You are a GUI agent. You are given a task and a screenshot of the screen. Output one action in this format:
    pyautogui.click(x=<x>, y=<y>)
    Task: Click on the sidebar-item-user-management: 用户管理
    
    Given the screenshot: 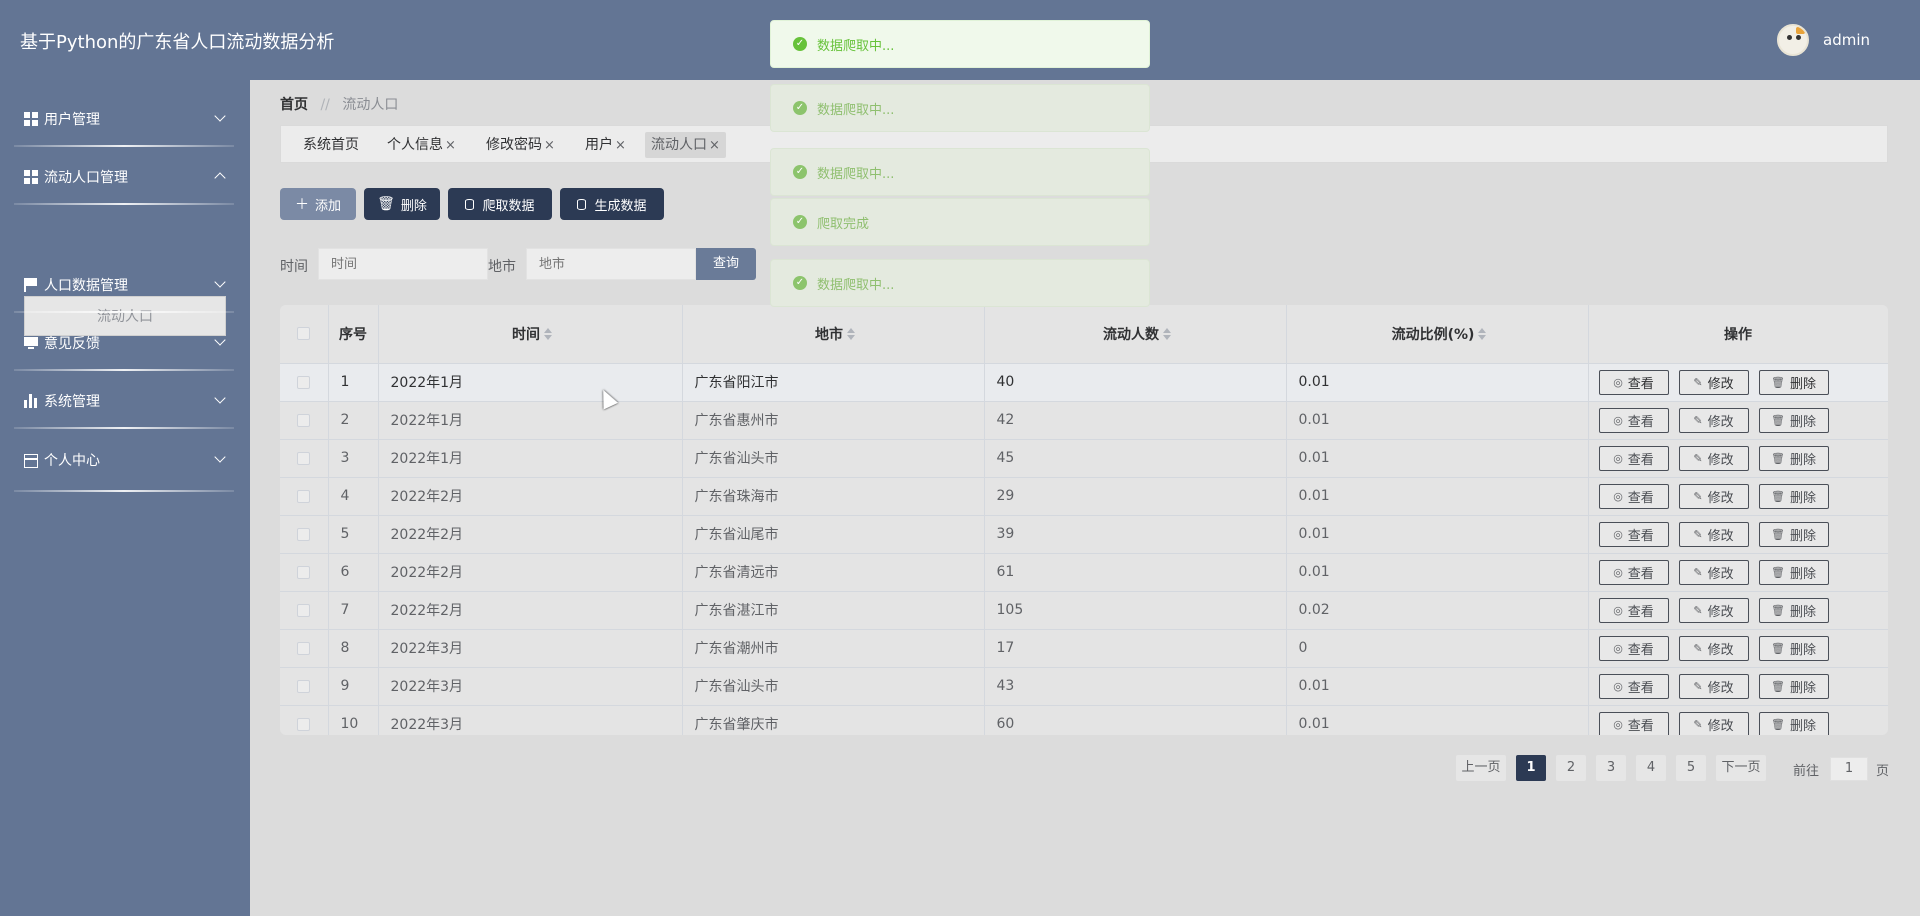 What is the action you would take?
    pyautogui.click(x=124, y=119)
    